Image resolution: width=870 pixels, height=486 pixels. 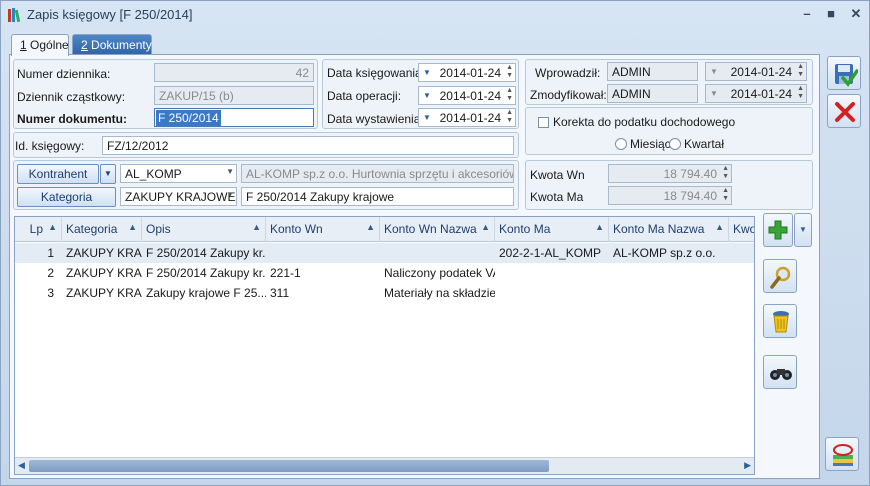 I want to click on miesiac-radio, so click(x=621, y=144).